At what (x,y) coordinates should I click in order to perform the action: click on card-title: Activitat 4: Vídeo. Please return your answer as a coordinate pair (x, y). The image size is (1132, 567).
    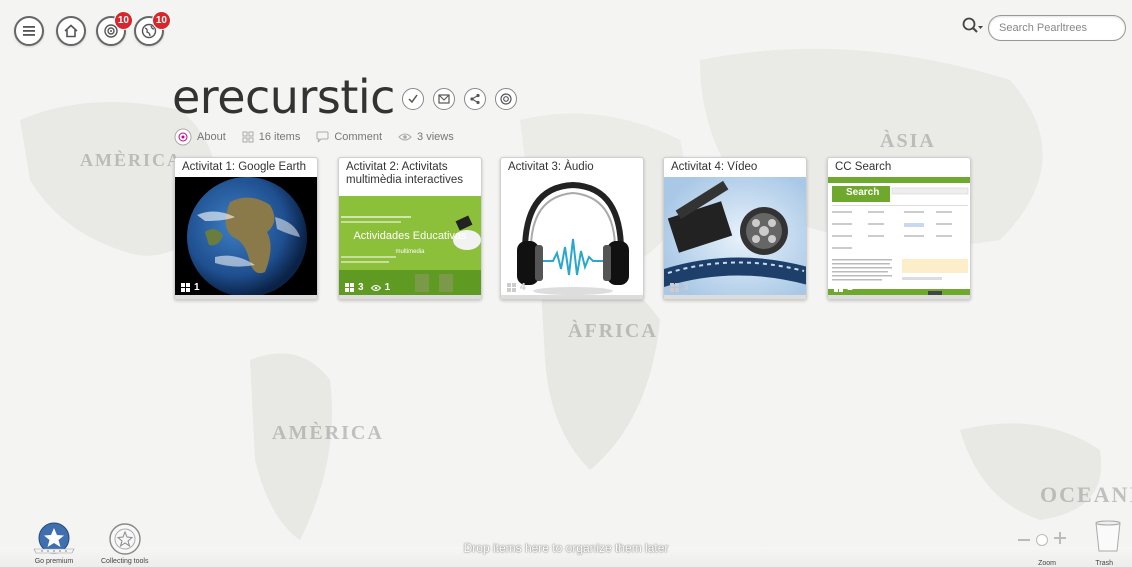
    Looking at the image, I should click on (714, 167).